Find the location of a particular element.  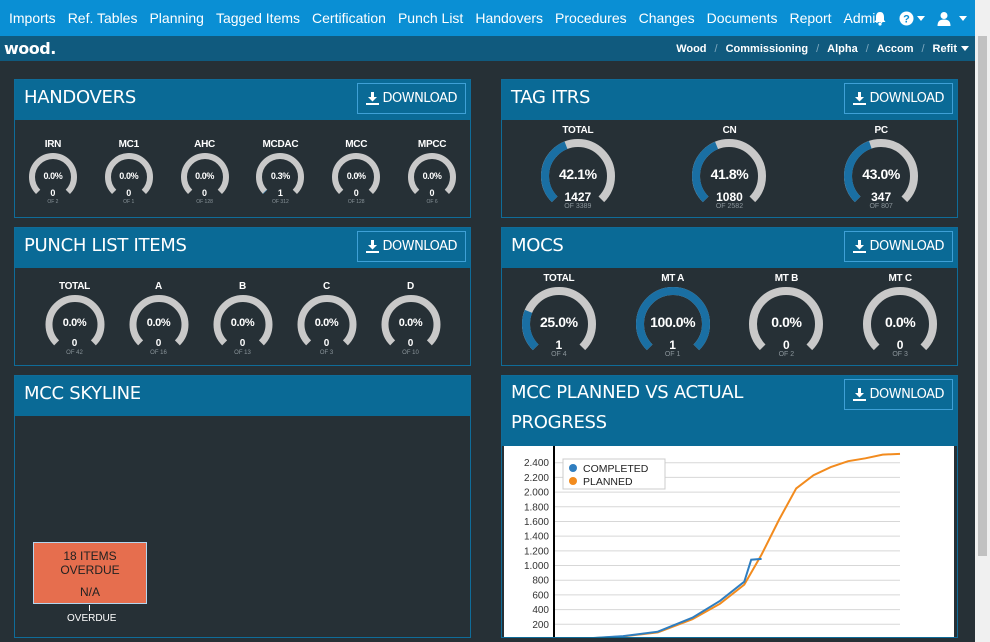

gauge-cn: CN 41.8% 1080 OF 2582 is located at coordinates (729, 168).